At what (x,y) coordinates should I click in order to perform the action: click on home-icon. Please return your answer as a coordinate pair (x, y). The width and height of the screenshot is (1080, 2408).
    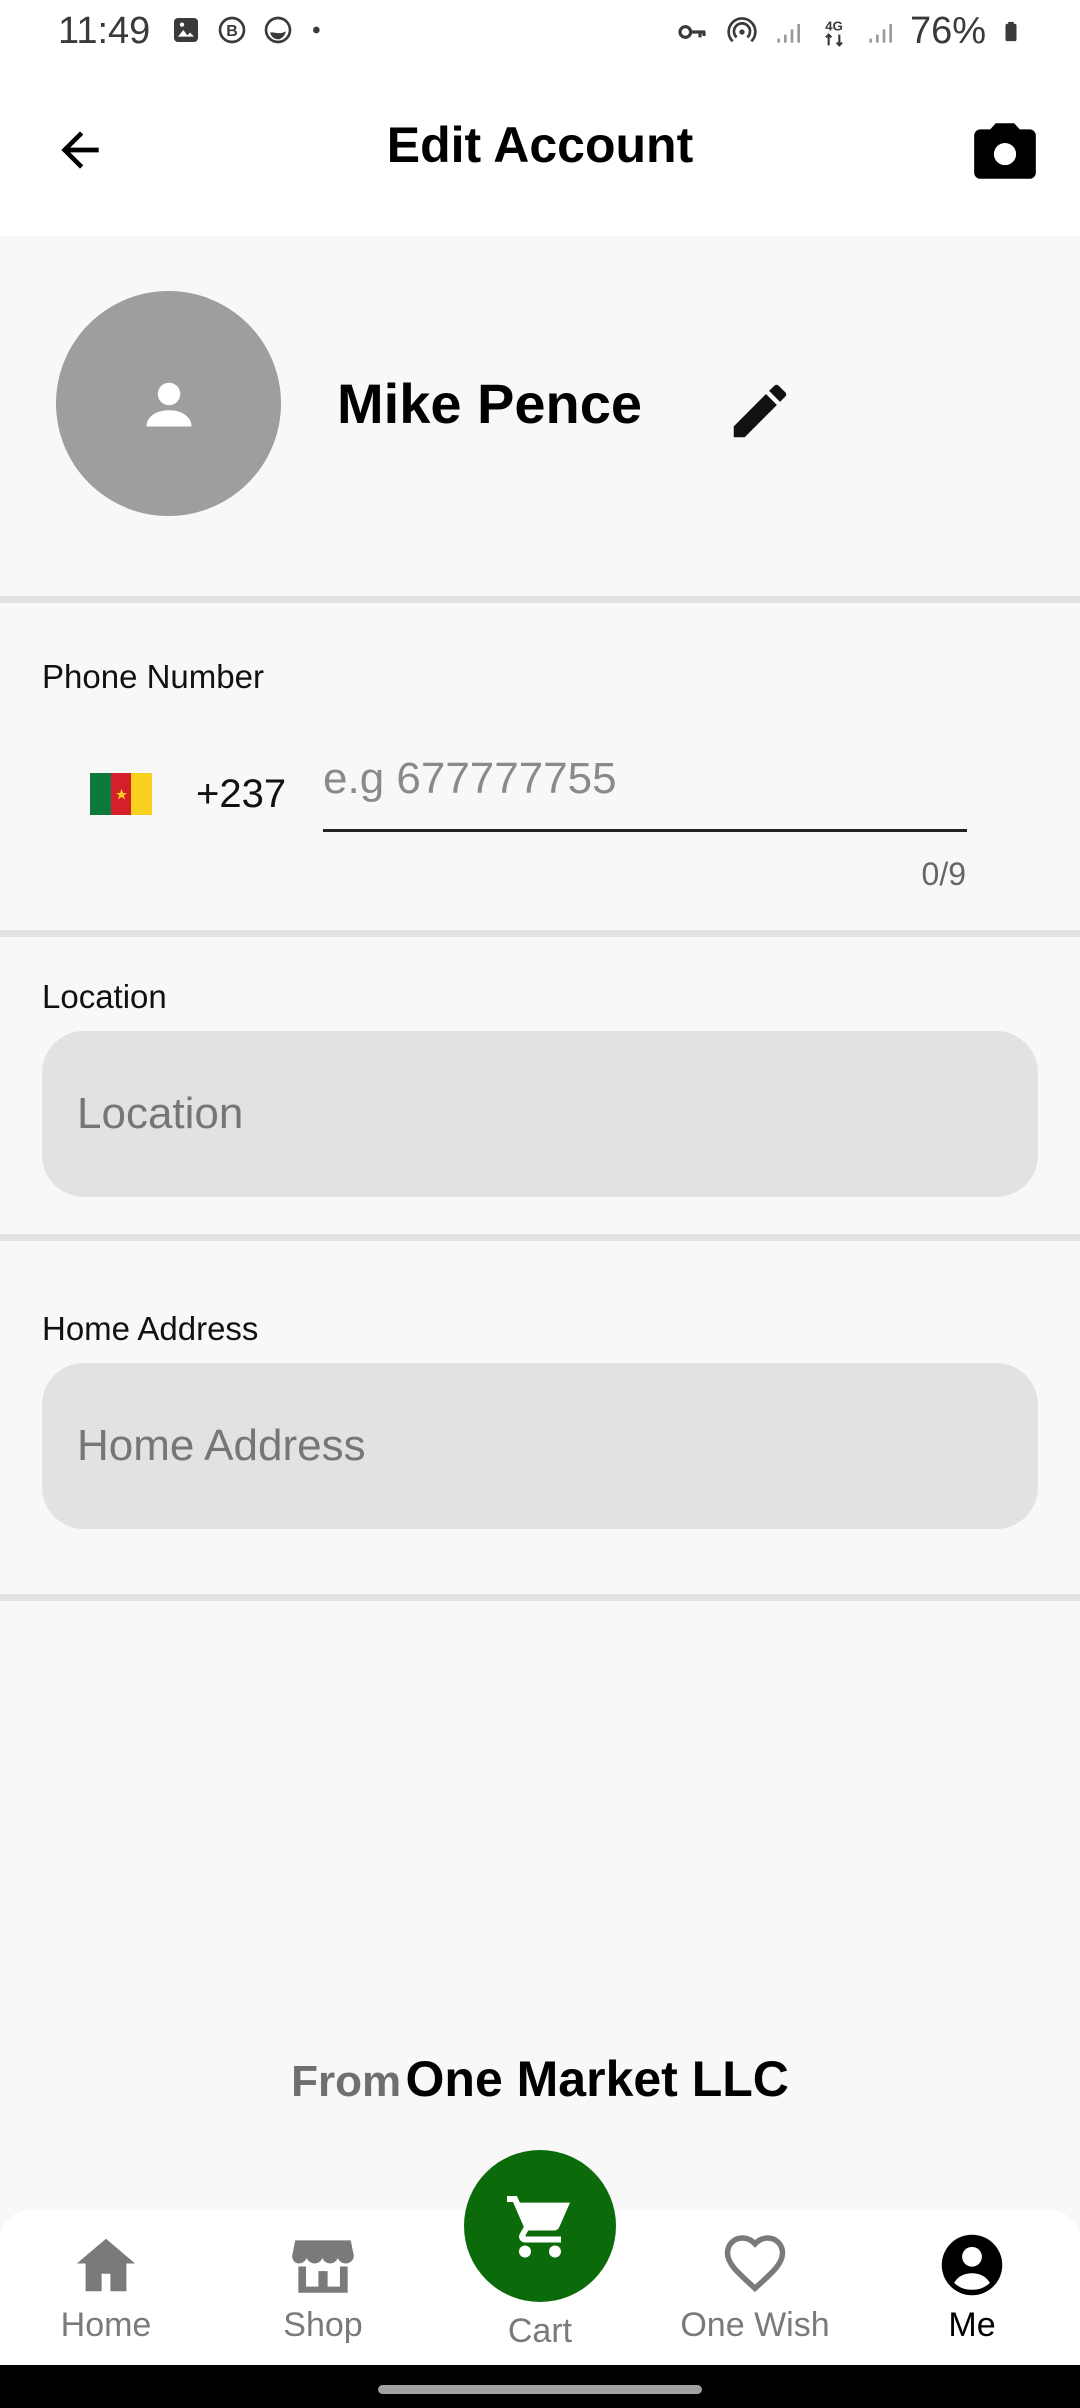
    Looking at the image, I should click on (106, 2265).